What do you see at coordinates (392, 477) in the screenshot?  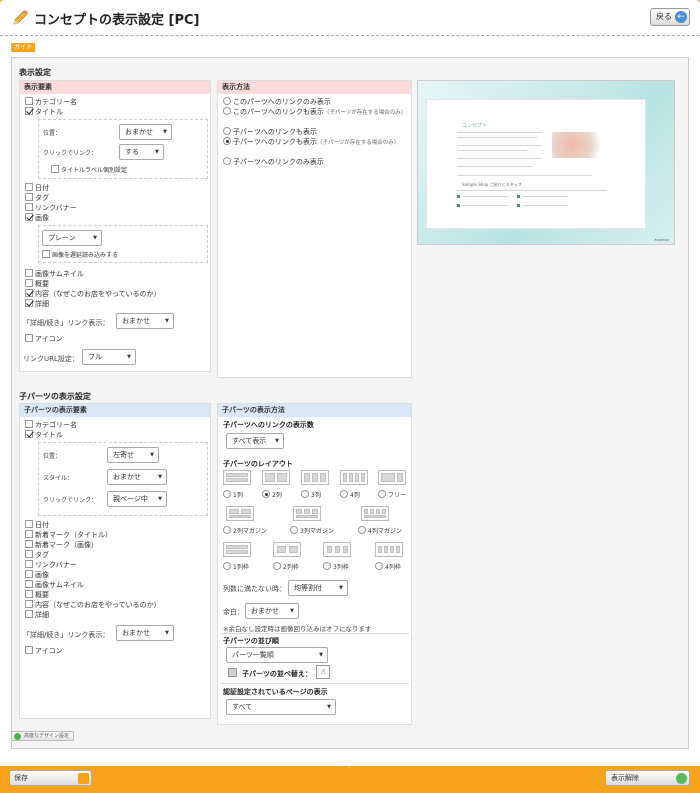 I see `layout-free-thumb` at bounding box center [392, 477].